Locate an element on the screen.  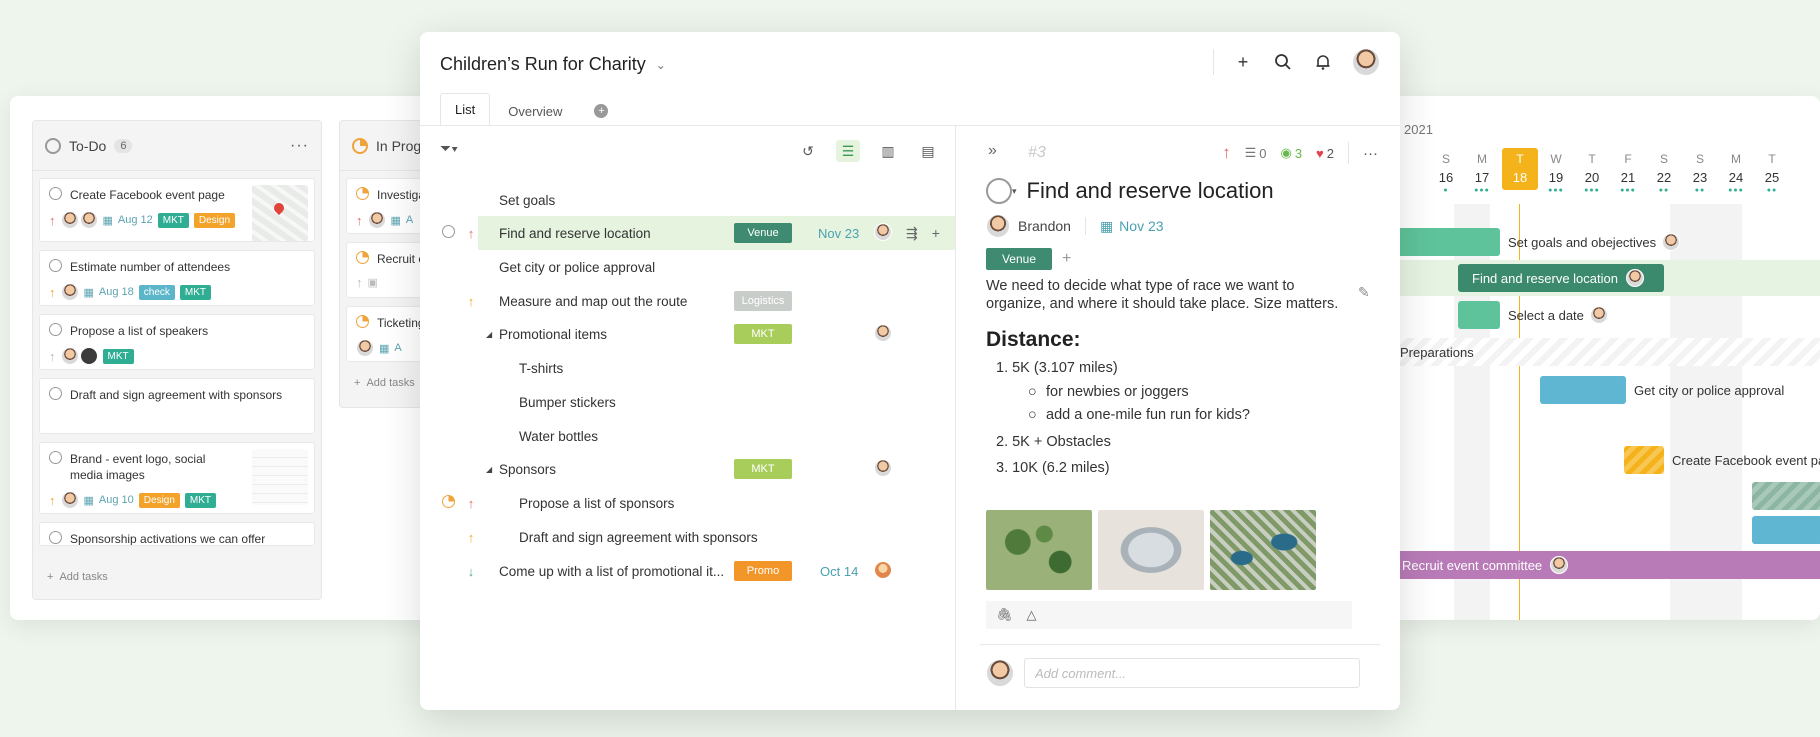
kanban-card: Sponsorship activations we can offer is located at coordinates (177, 534).